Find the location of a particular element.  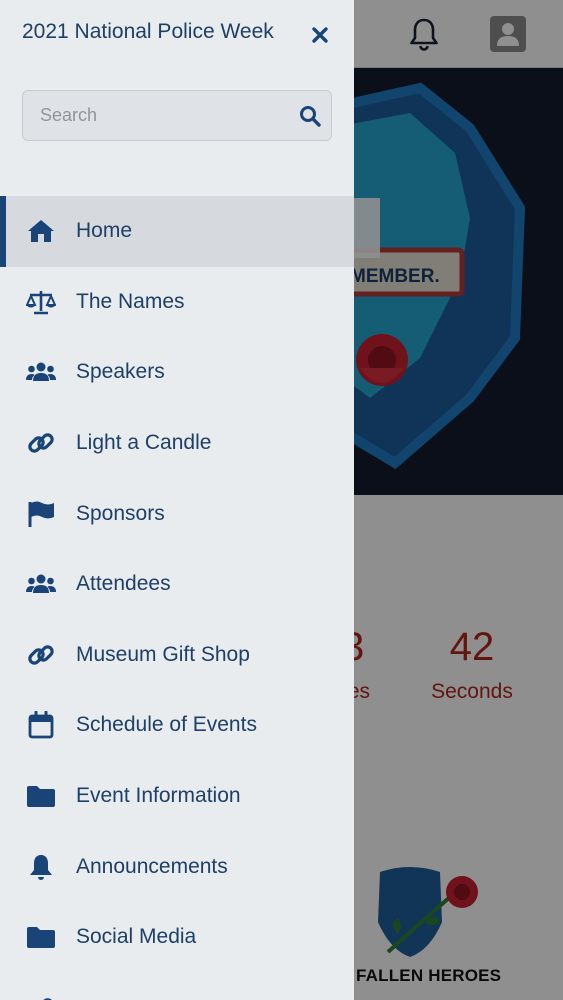

menu-item-announcements: Announcements is located at coordinates (177, 866).